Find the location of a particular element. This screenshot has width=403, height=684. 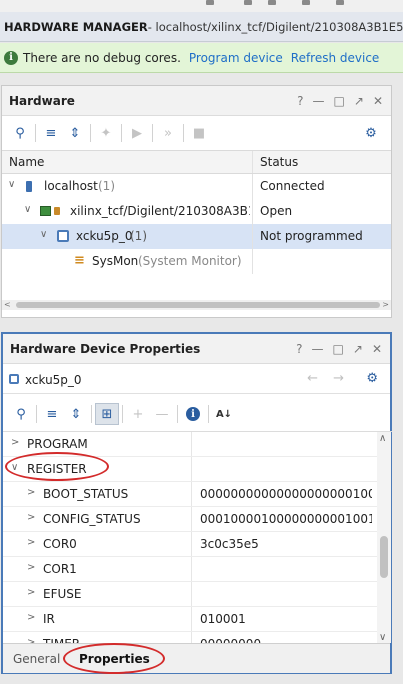

horizontal-scroll-thumb is located at coordinates (198, 305).